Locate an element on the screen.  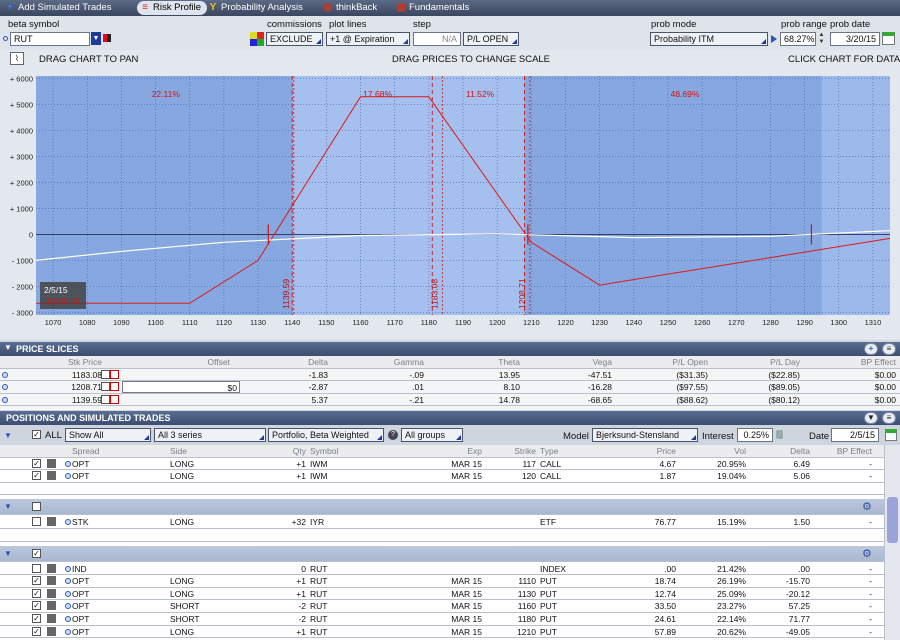
date-input: 2/5/15 is located at coordinates (855, 435).